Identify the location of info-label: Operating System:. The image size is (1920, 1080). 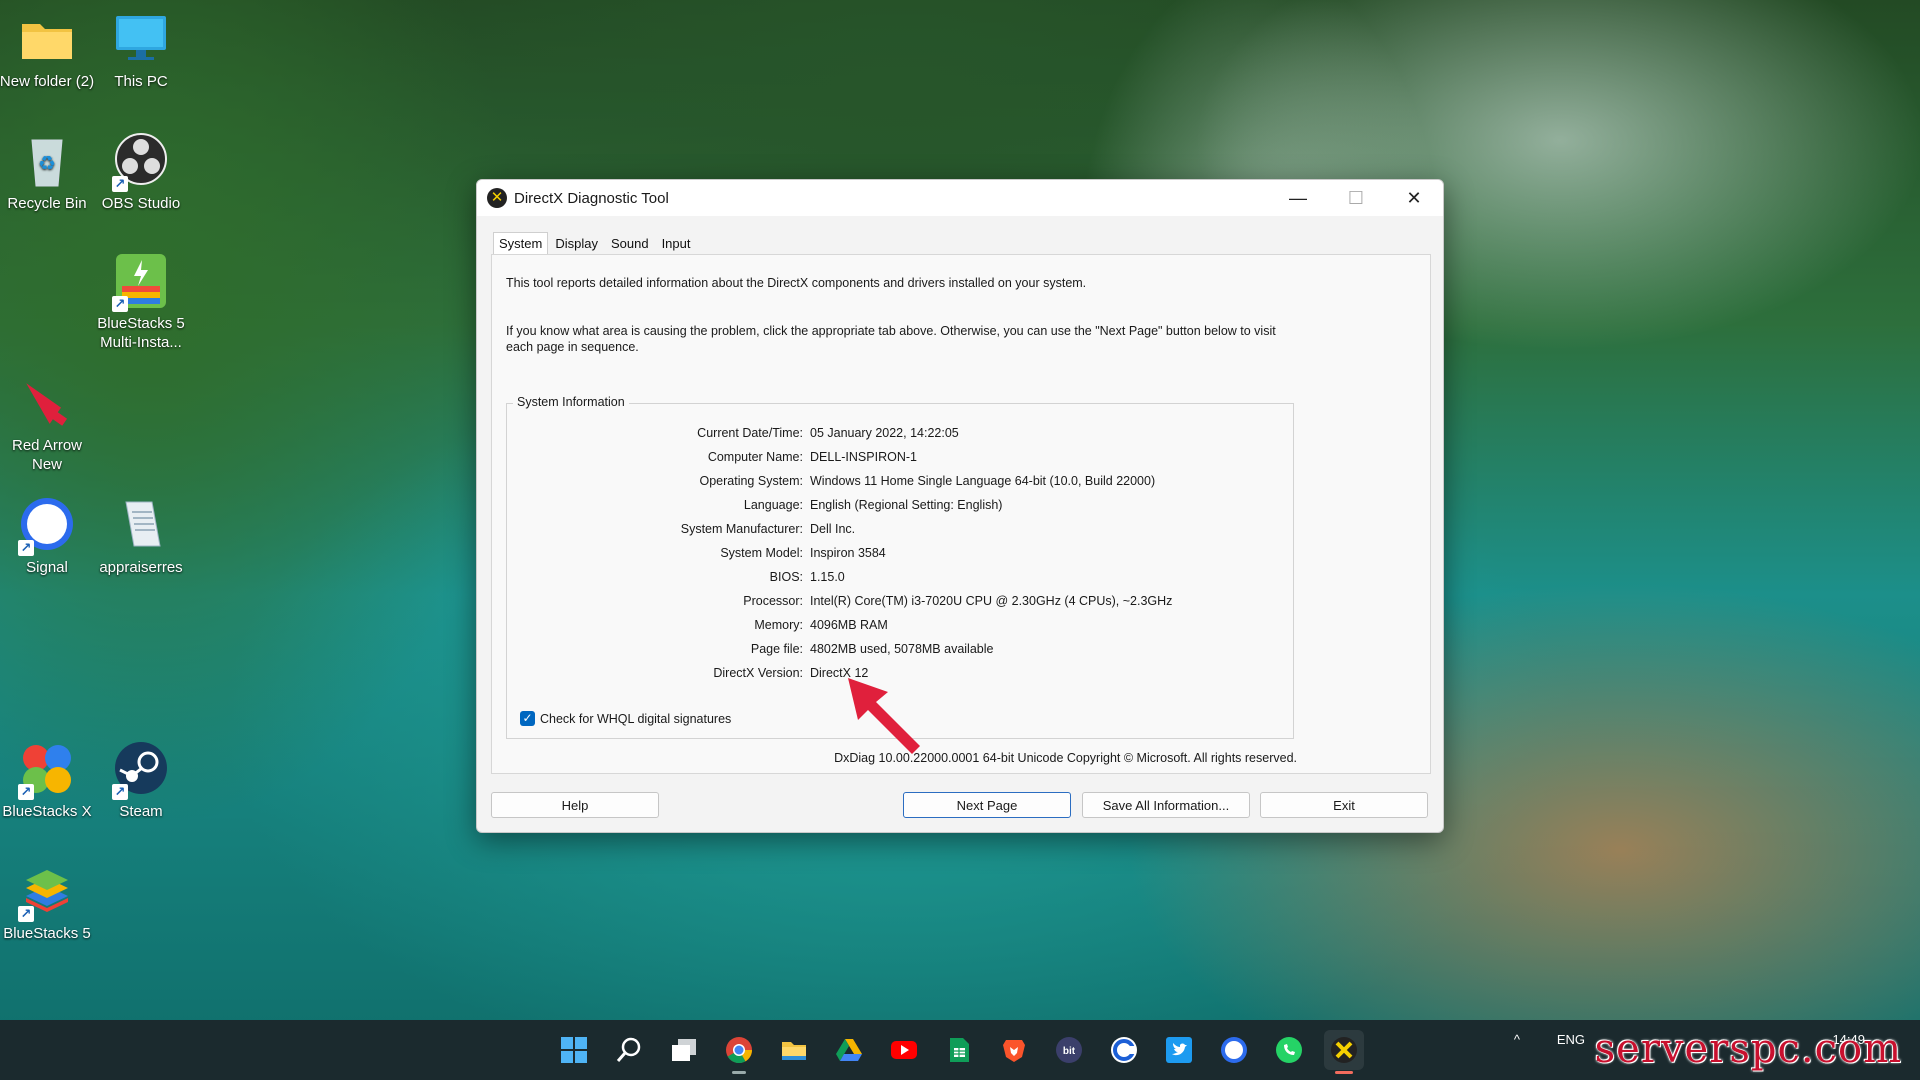
(751, 481).